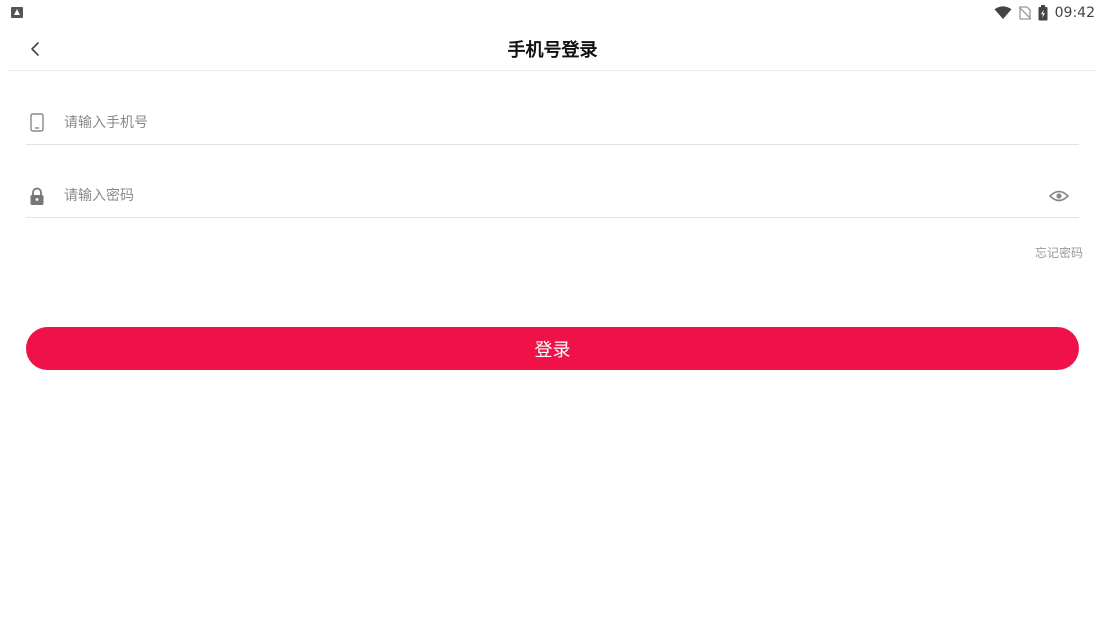 The width and height of the screenshot is (1105, 617). I want to click on status-indicators: 09:42, so click(1044, 13).